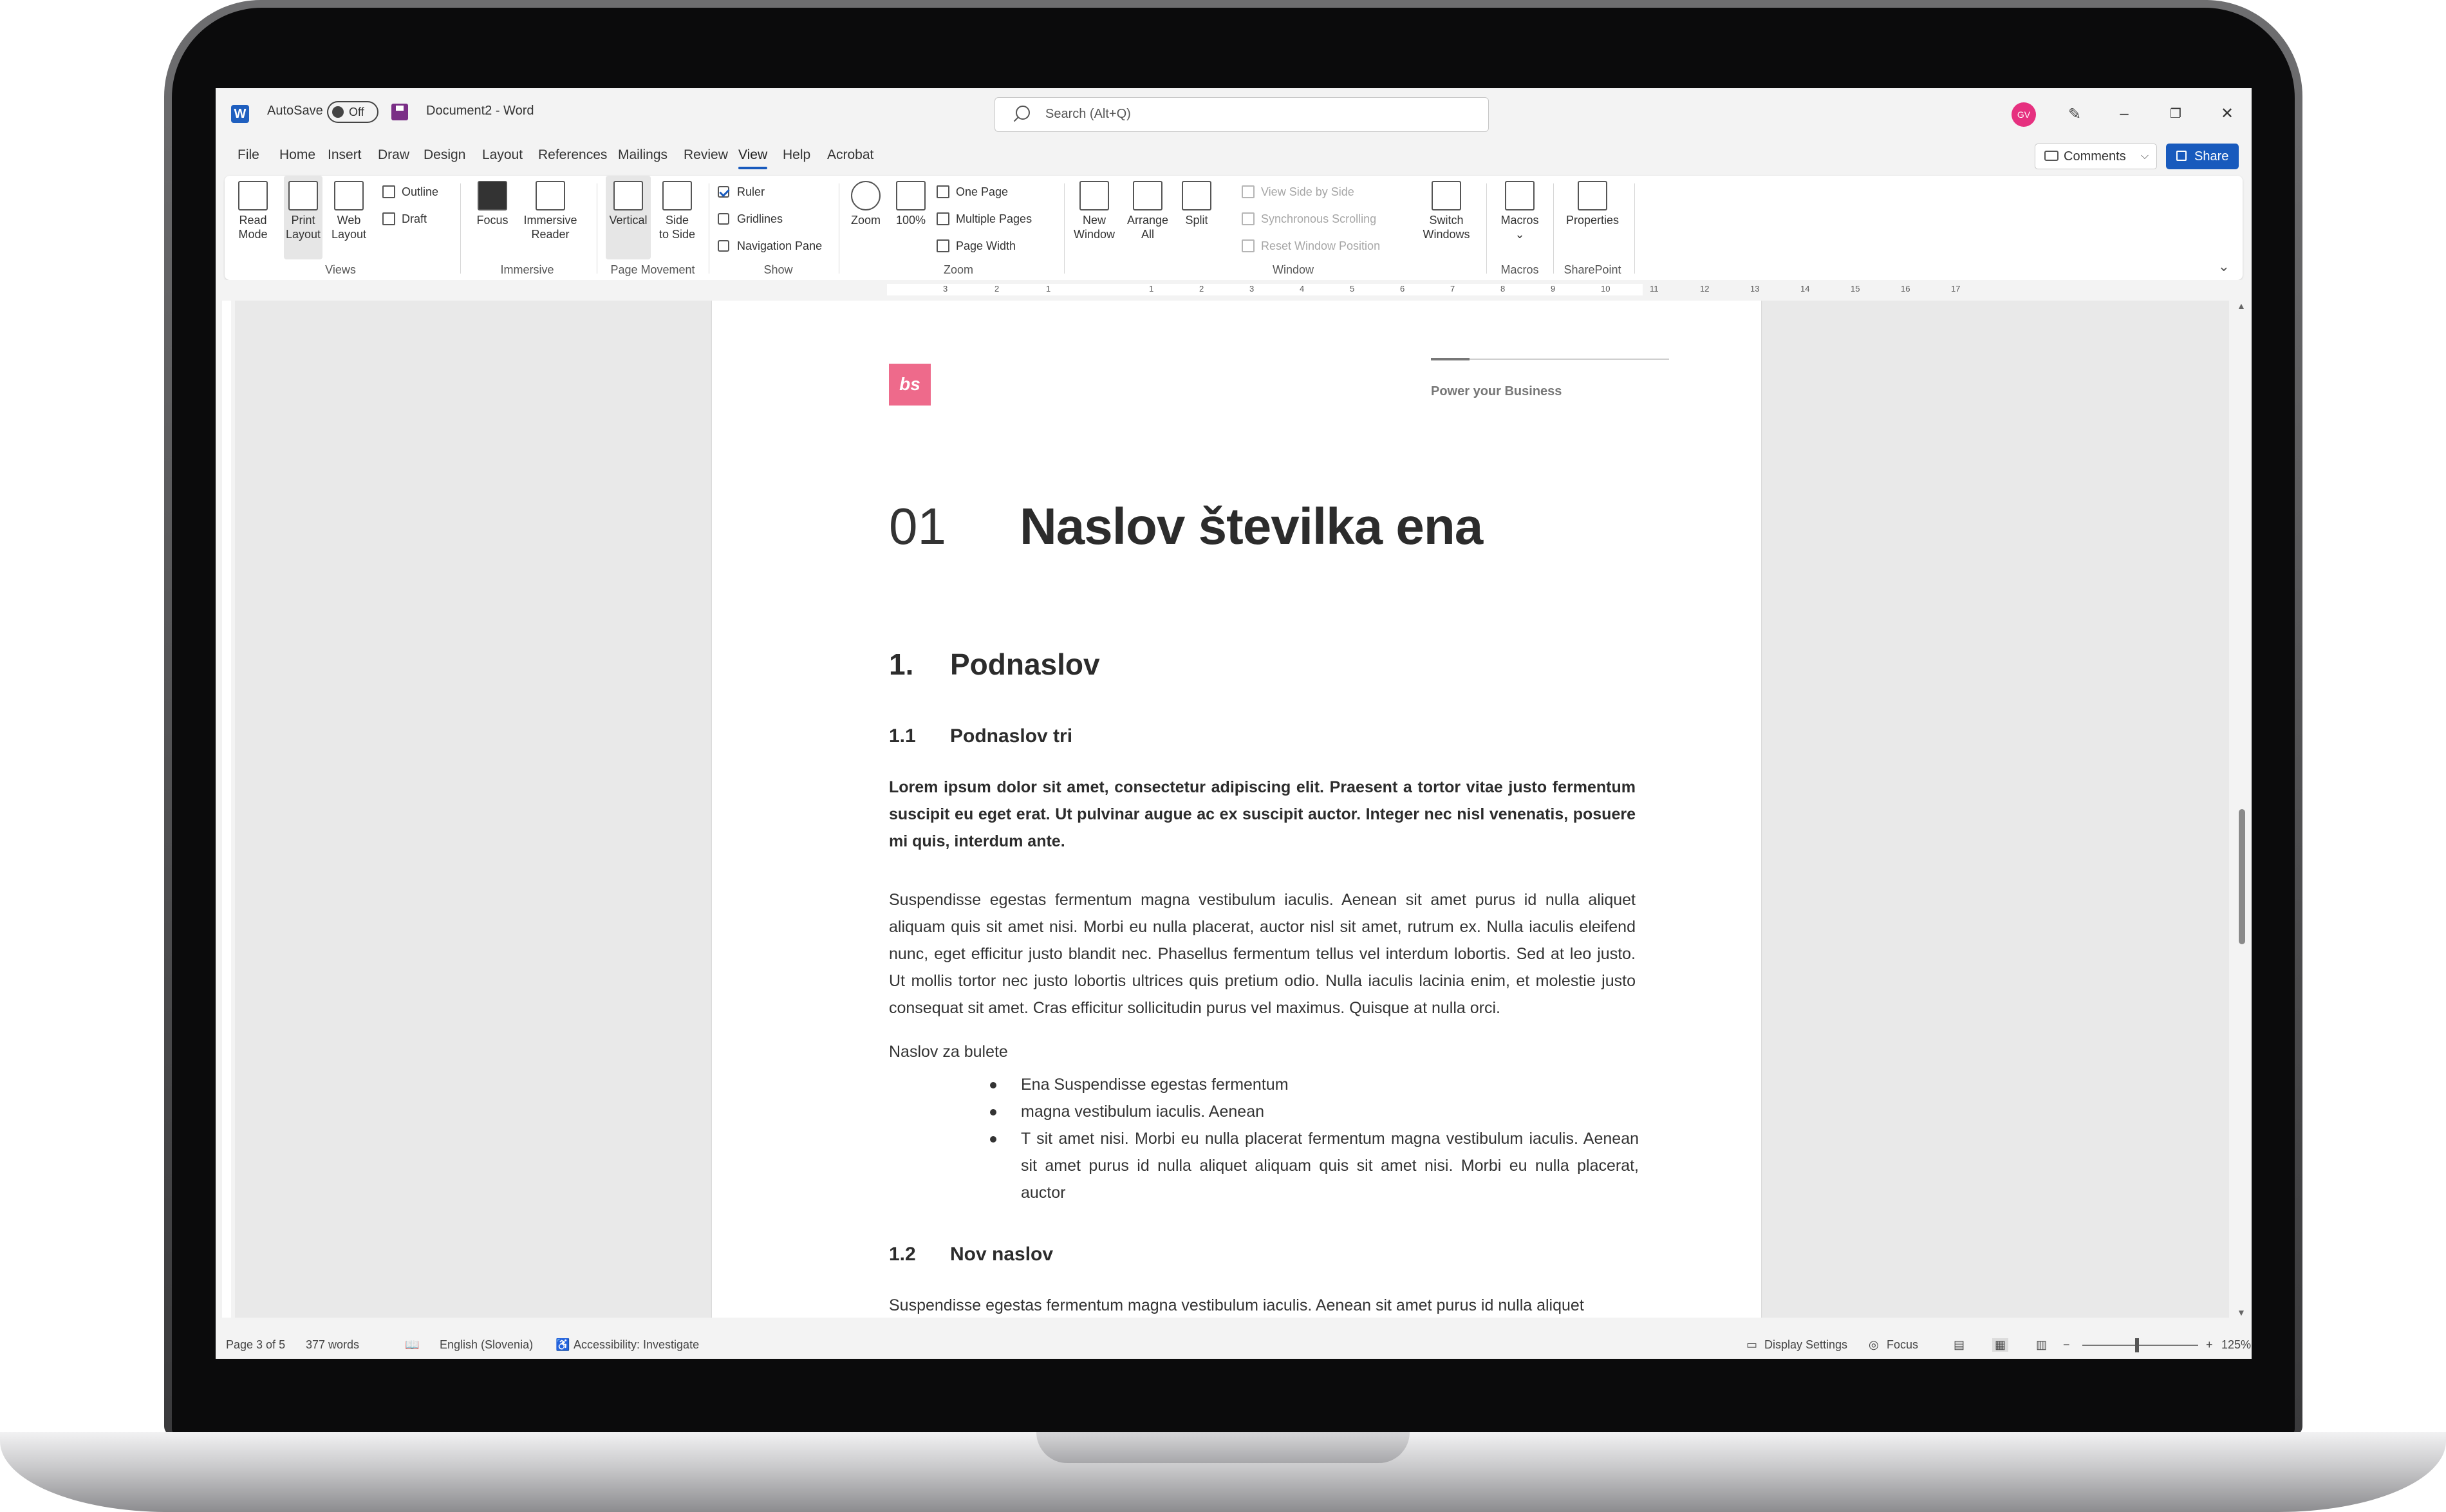 Image resolution: width=2446 pixels, height=1512 pixels. Describe the element at coordinates (1959, 1345) in the screenshot. I see `read-mode-view-icon: ▤` at that location.